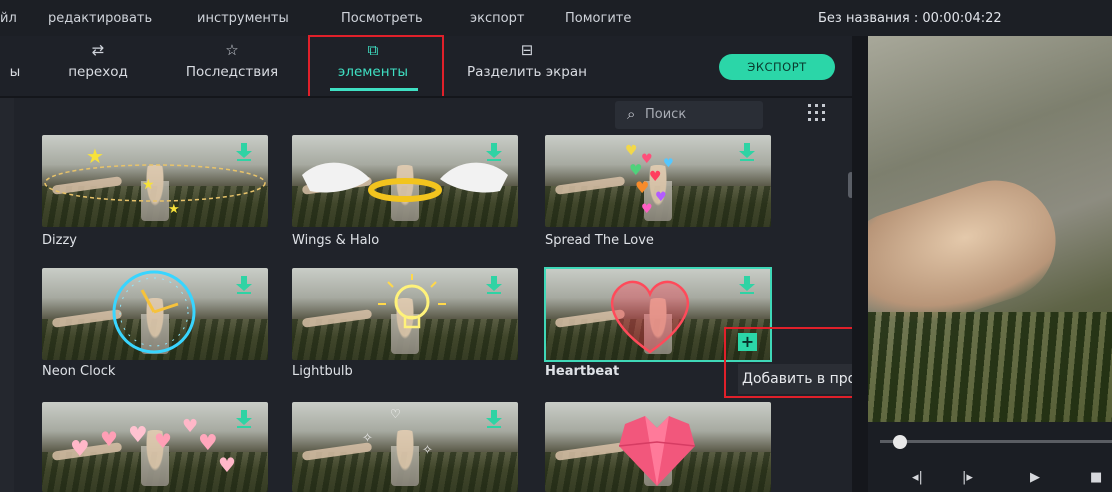 This screenshot has width=1112, height=492. I want to click on element-label: Lightbulb, so click(322, 371).